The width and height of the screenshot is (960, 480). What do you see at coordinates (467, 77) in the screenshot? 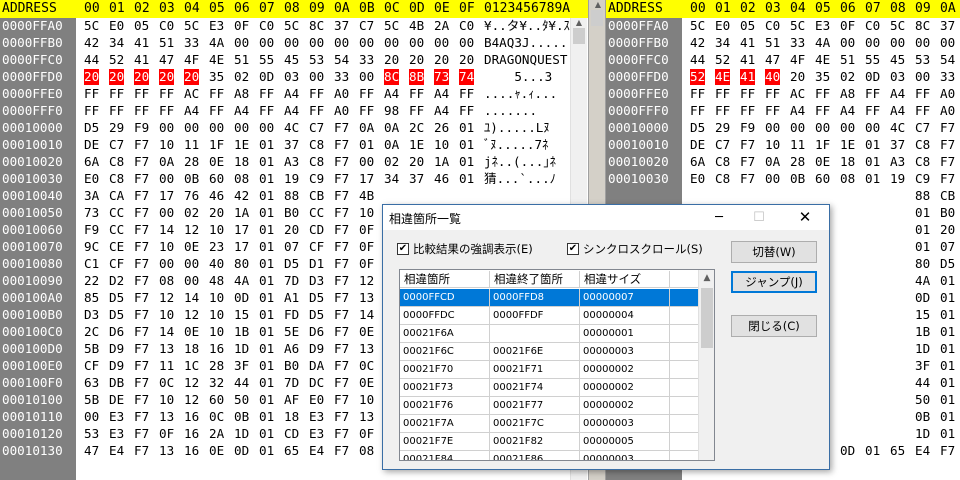
I see `diff-byte: 74` at bounding box center [467, 77].